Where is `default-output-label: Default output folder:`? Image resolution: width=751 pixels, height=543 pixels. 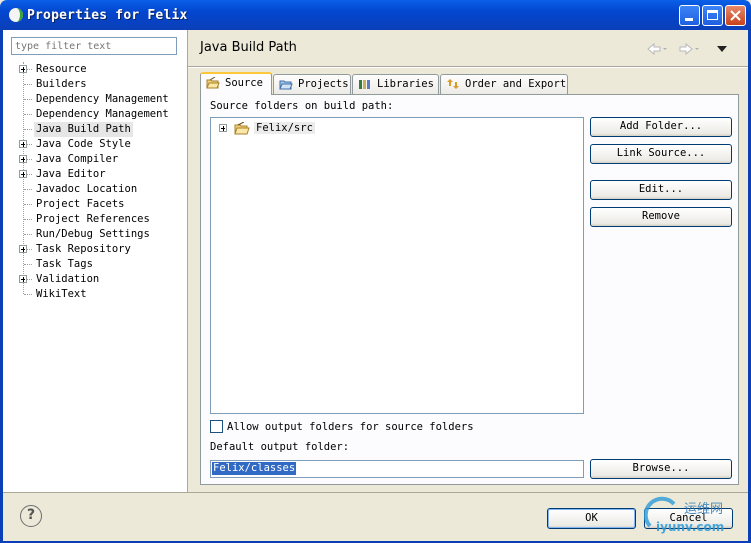 default-output-label: Default output folder: is located at coordinates (280, 447).